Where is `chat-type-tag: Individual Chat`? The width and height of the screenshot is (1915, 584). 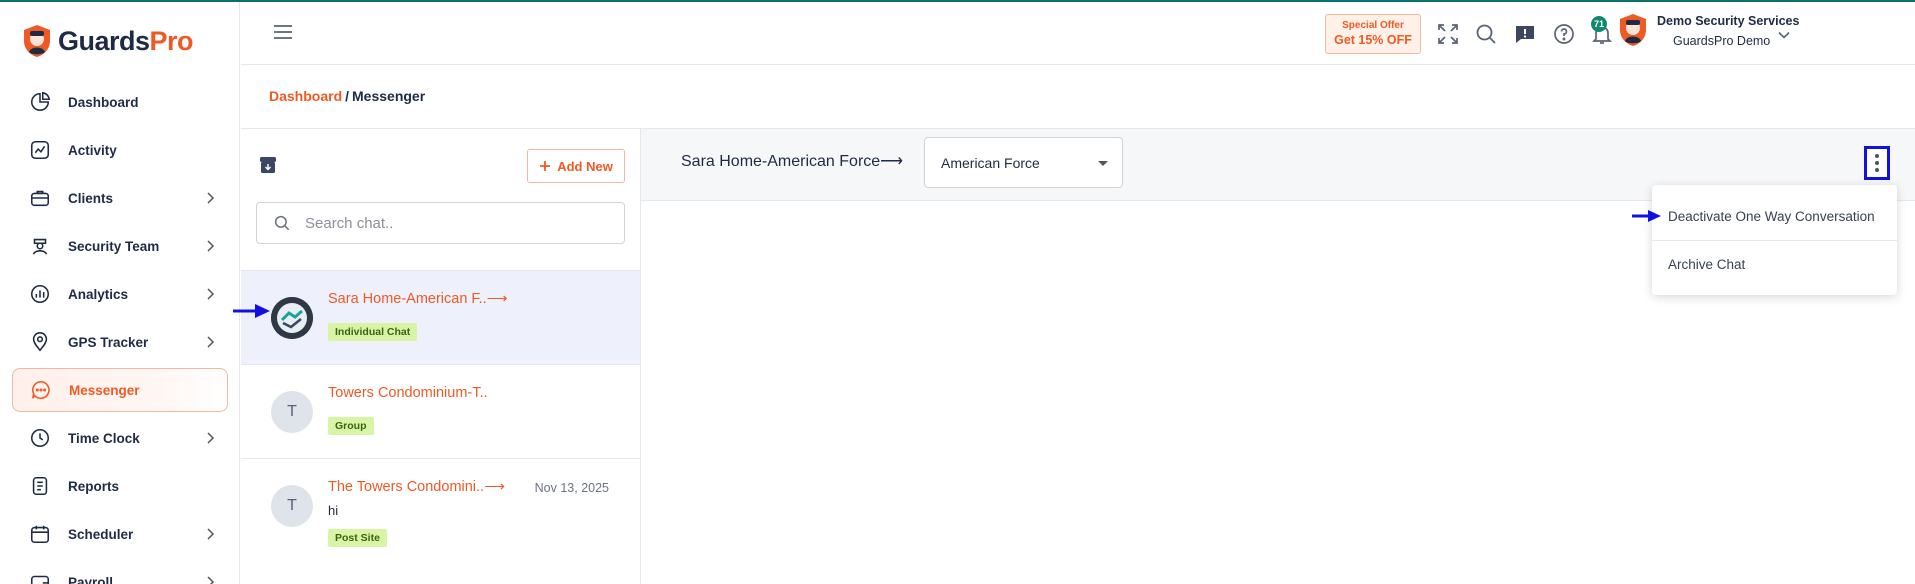 chat-type-tag: Individual Chat is located at coordinates (373, 332).